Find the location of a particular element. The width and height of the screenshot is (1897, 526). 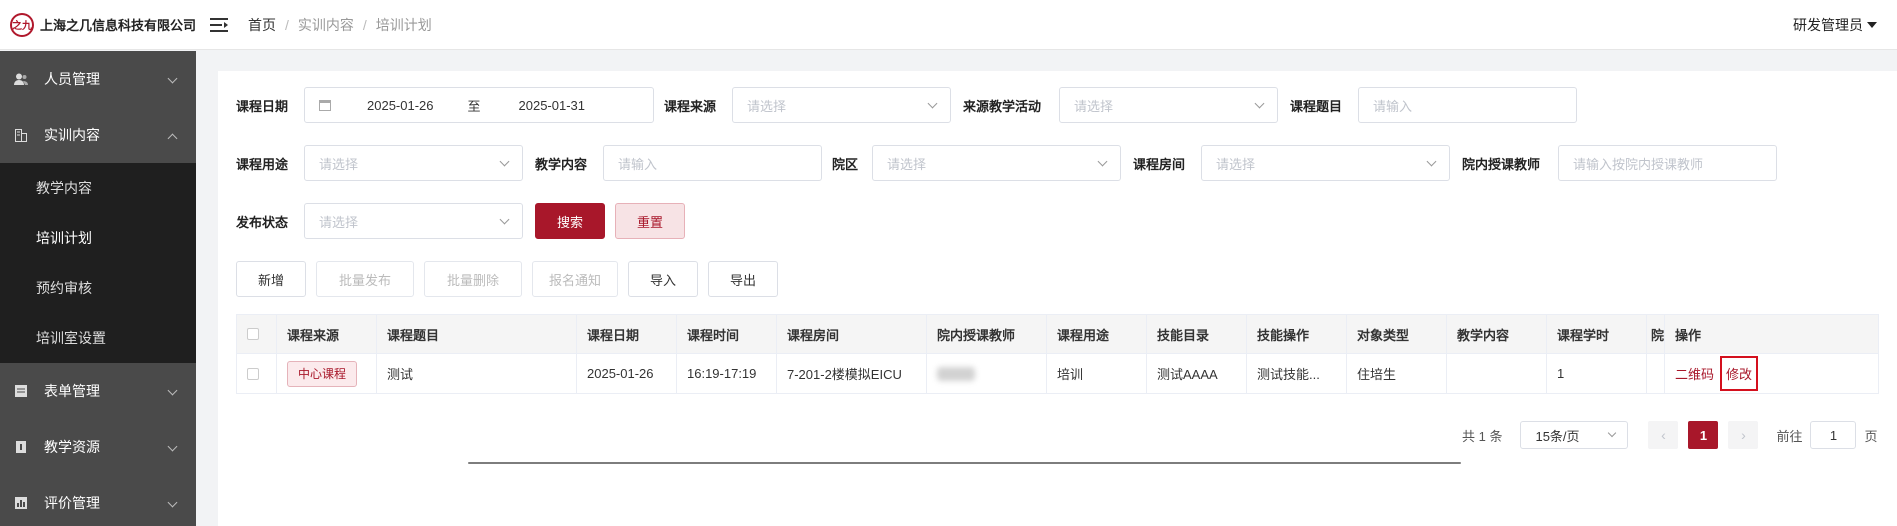

export-button: 导出 is located at coordinates (743, 279).